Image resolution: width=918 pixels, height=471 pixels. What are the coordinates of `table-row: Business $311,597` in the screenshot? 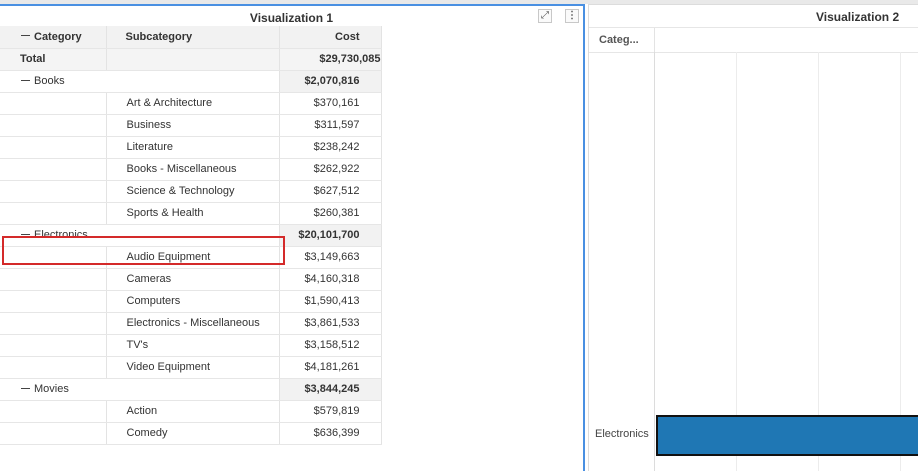 It's located at (191, 125).